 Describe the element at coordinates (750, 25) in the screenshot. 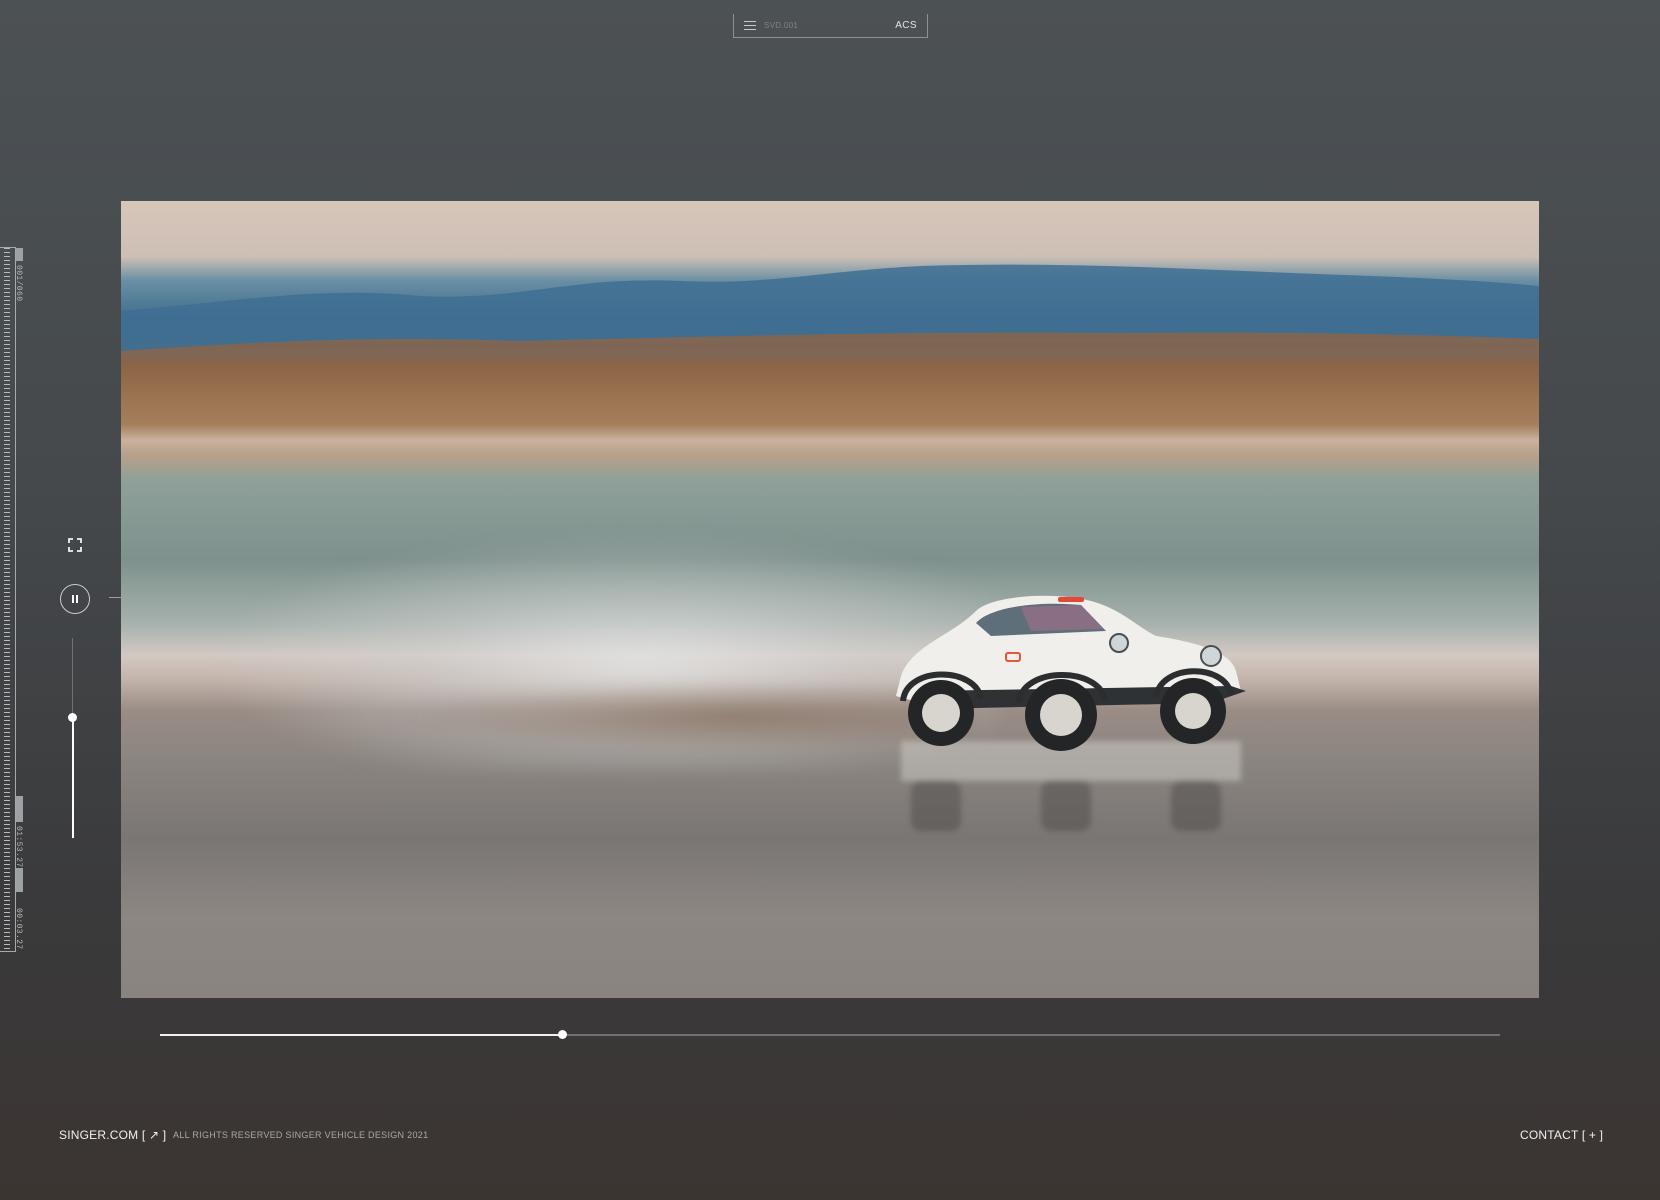

I see `menu-icon` at that location.